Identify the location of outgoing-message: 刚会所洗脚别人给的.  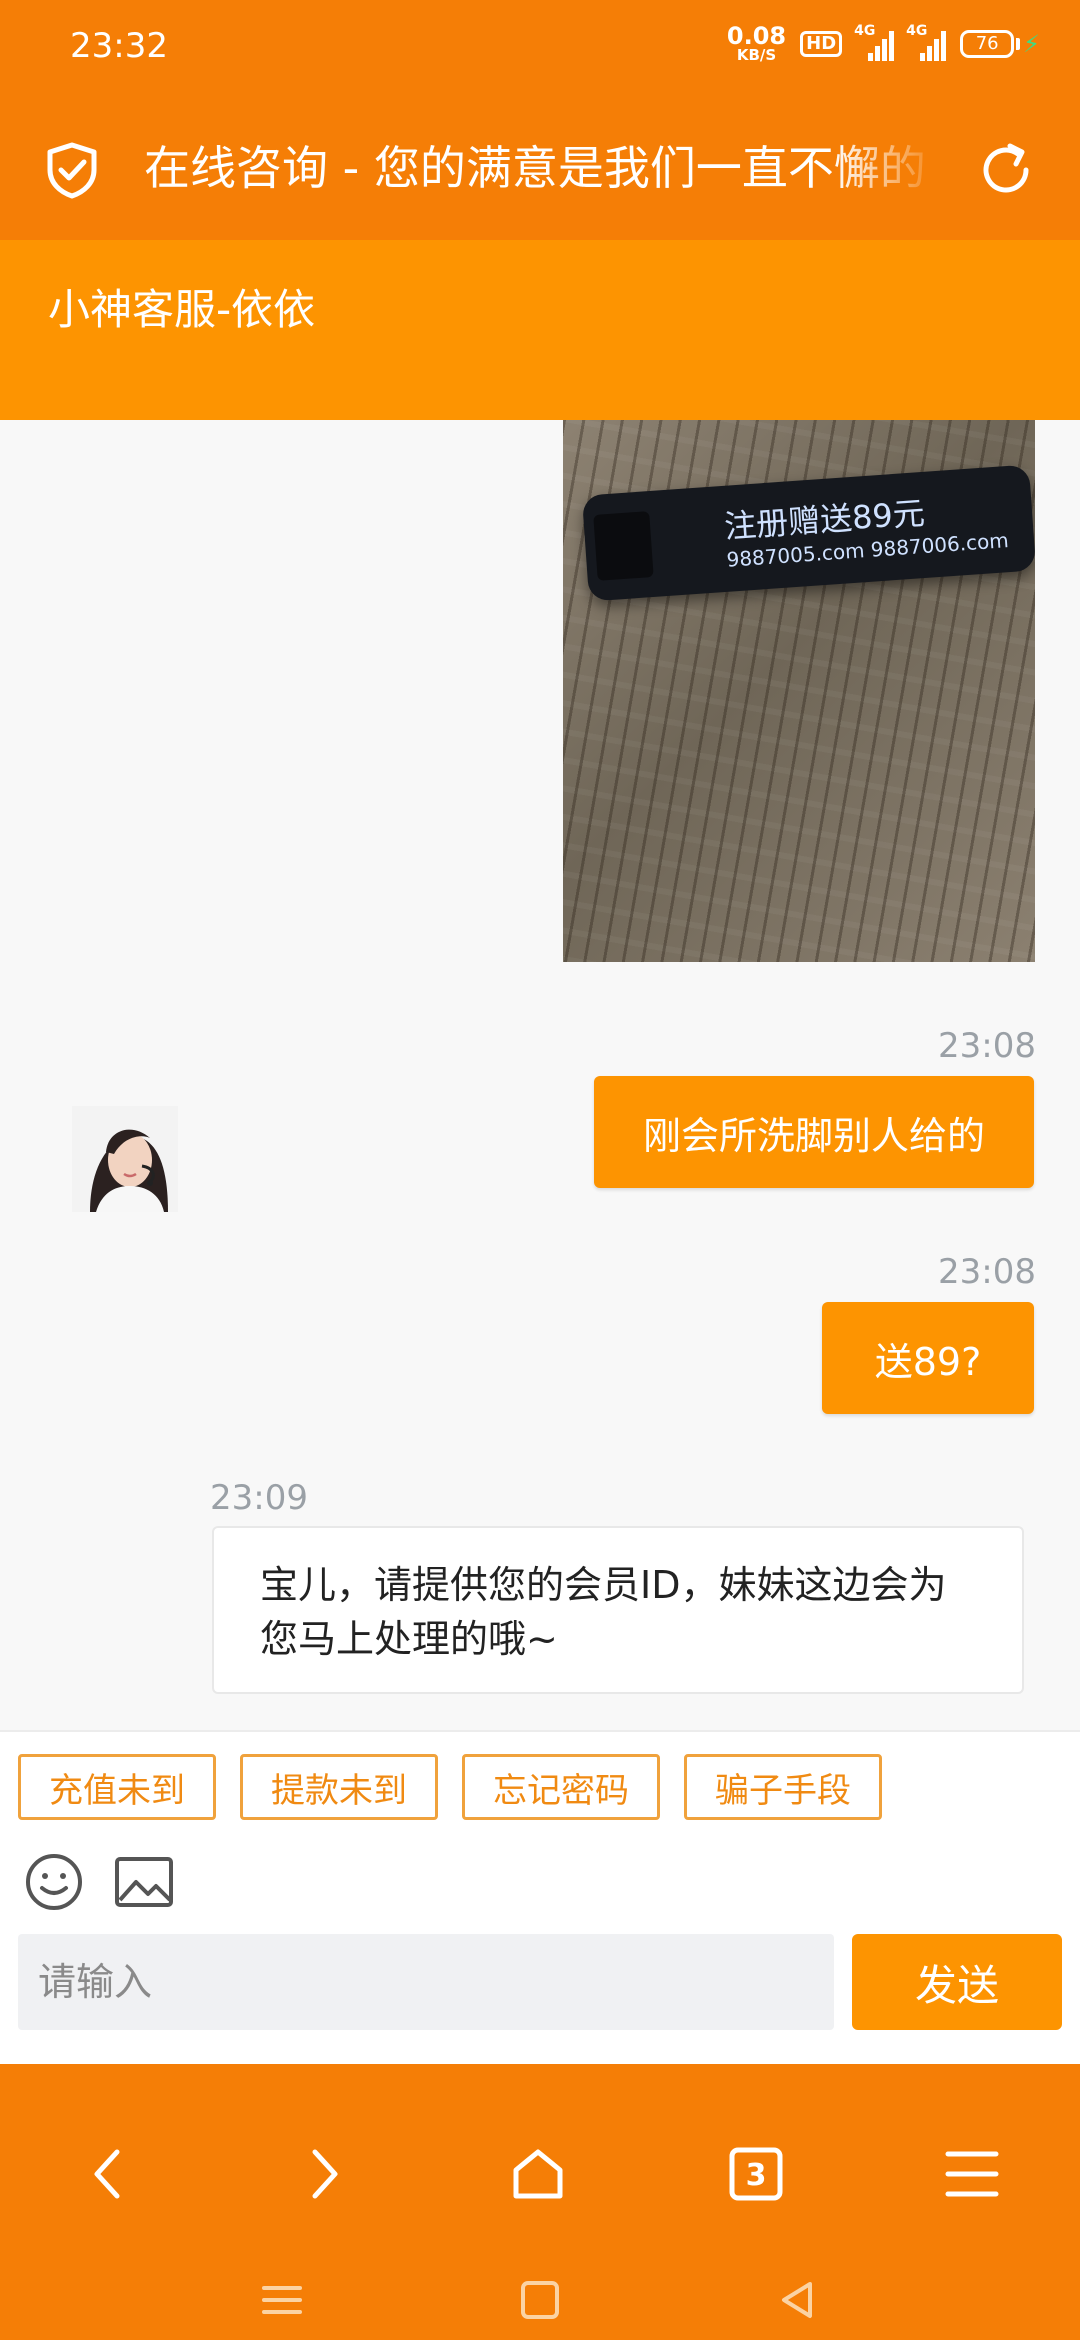
(814, 1132).